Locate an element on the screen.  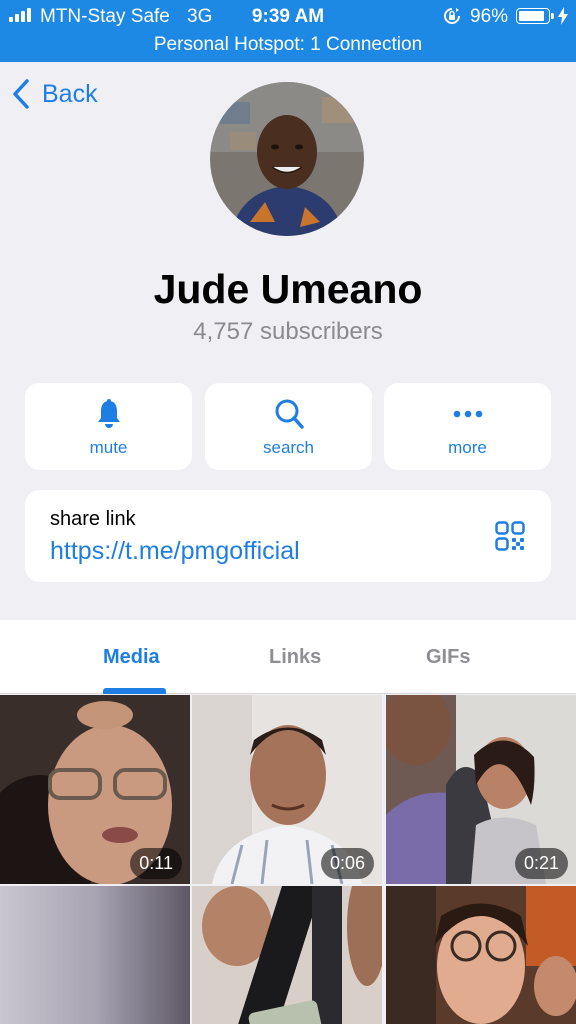
tab-gifs: GIFs is located at coordinates (448, 657).